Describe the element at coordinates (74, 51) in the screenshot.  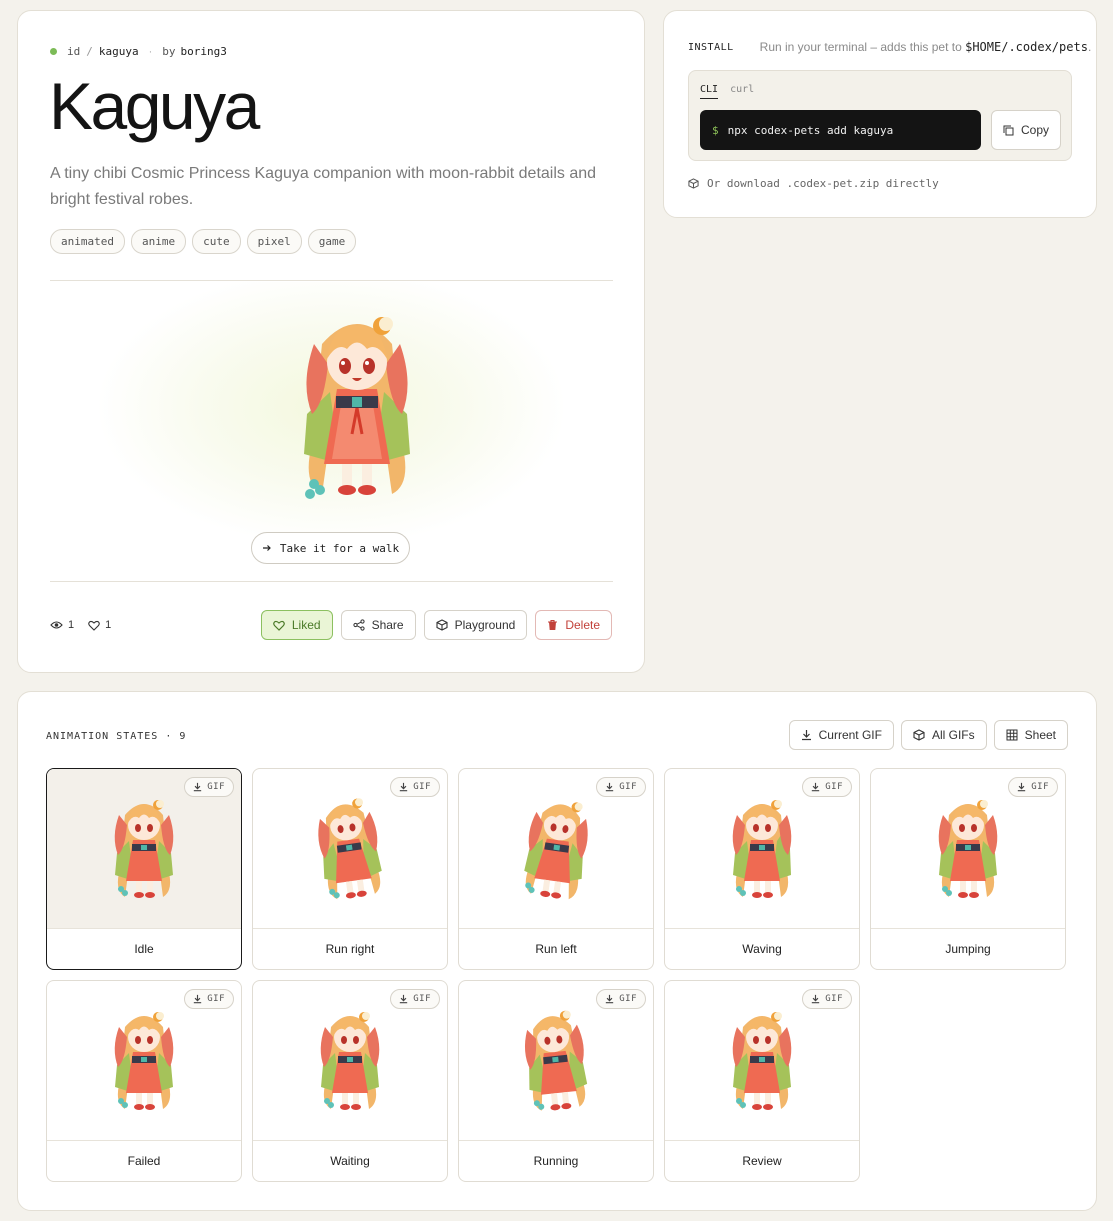
I see `id-label: id` at that location.